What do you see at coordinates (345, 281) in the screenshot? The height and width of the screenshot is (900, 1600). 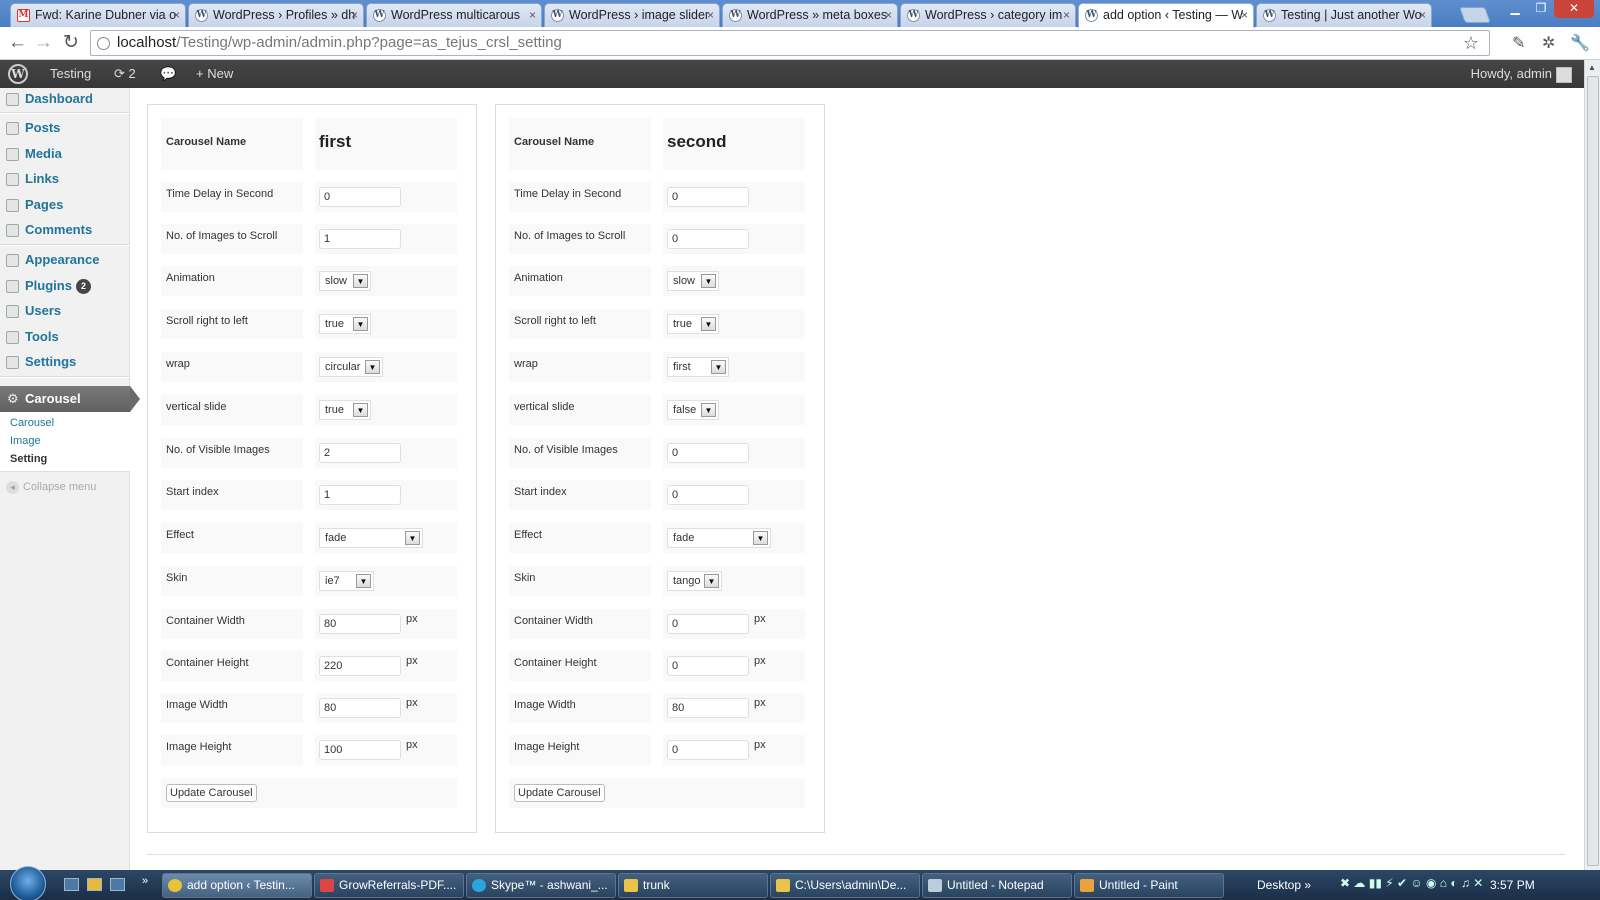 I see `animation-select: slow ▼` at bounding box center [345, 281].